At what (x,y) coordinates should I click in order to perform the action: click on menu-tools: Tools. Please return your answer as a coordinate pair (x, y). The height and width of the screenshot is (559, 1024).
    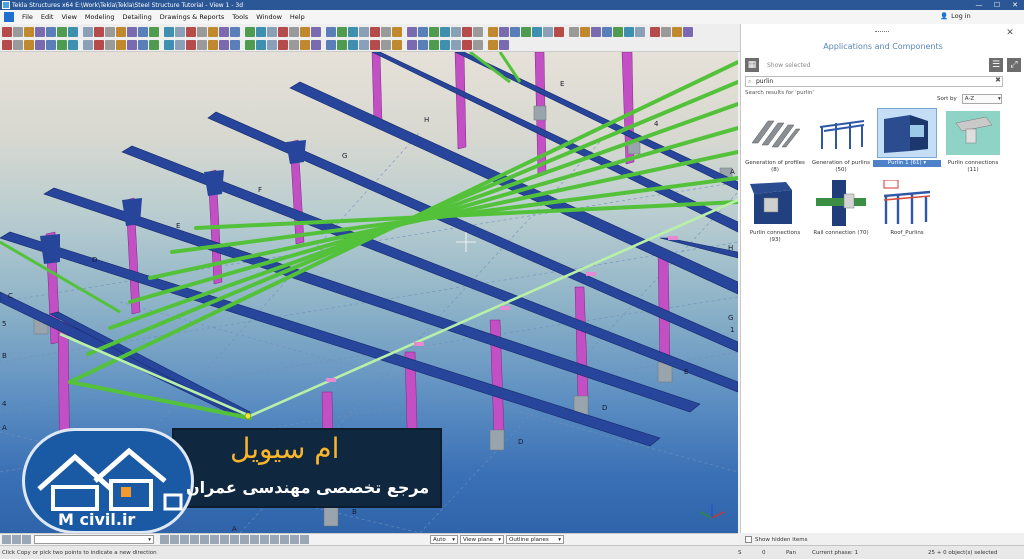
    Looking at the image, I should click on (240, 17).